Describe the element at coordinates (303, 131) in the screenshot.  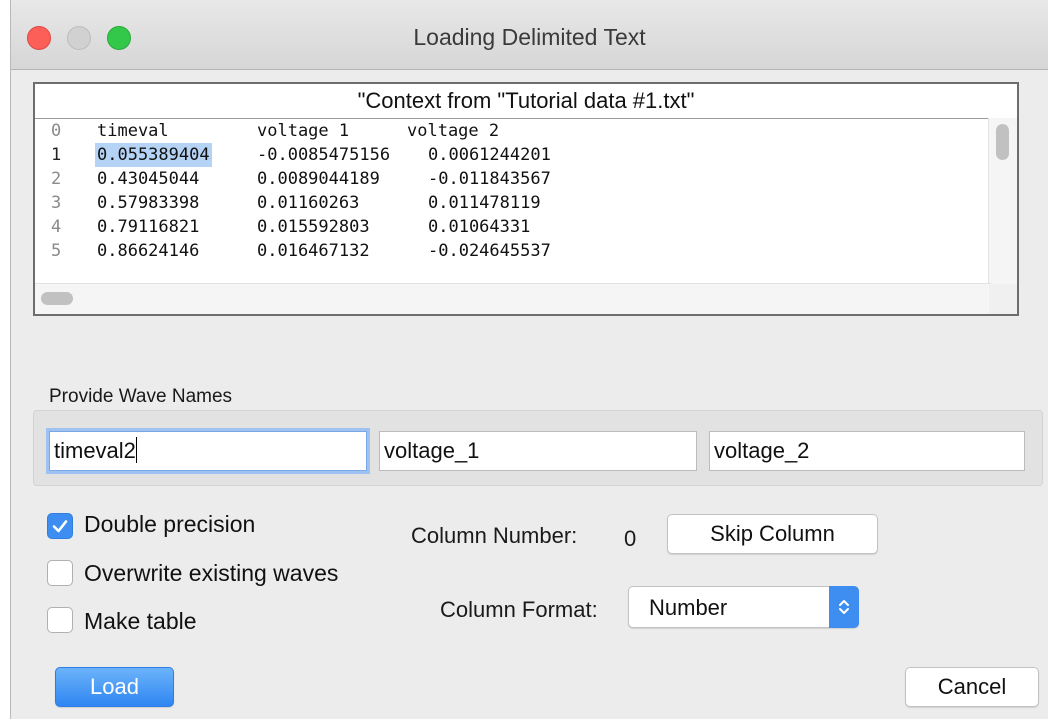
I see `preview-cell: voltage 1` at that location.